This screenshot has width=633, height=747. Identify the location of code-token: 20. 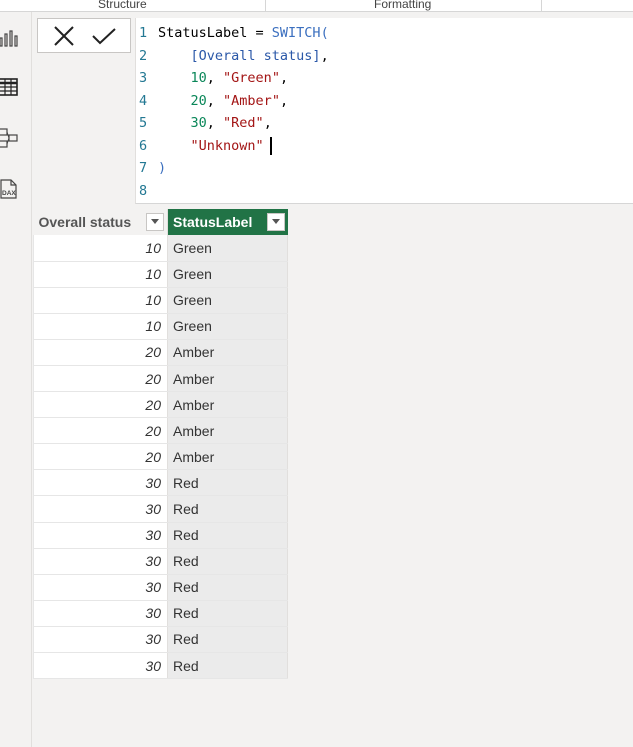
(198, 100).